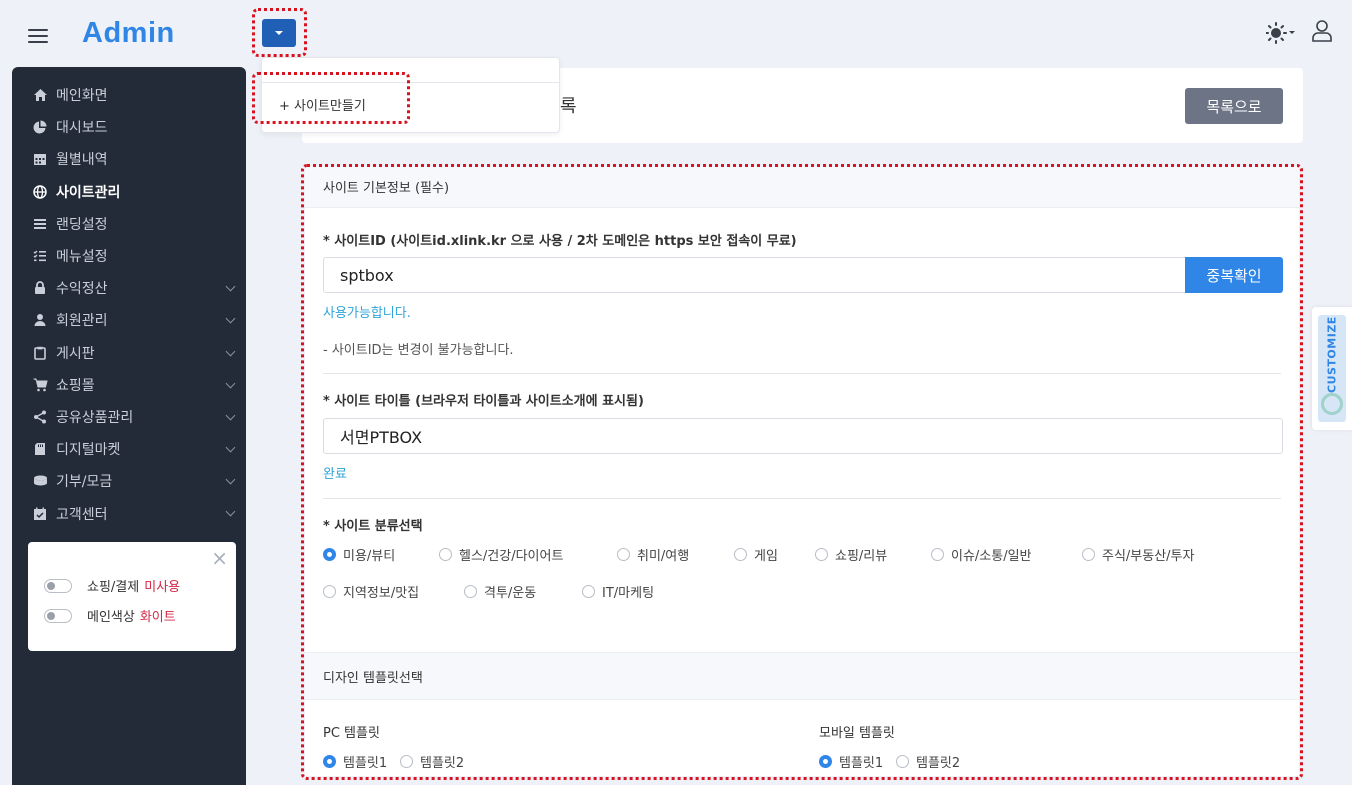  What do you see at coordinates (568, 106) in the screenshot?
I see `page-title: 록` at bounding box center [568, 106].